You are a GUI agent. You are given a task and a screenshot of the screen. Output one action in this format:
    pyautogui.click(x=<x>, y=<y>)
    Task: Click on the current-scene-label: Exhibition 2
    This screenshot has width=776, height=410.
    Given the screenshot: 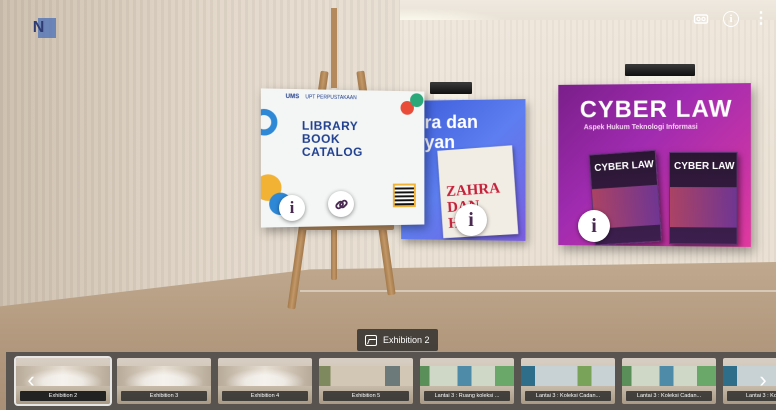 What is the action you would take?
    pyautogui.click(x=397, y=340)
    